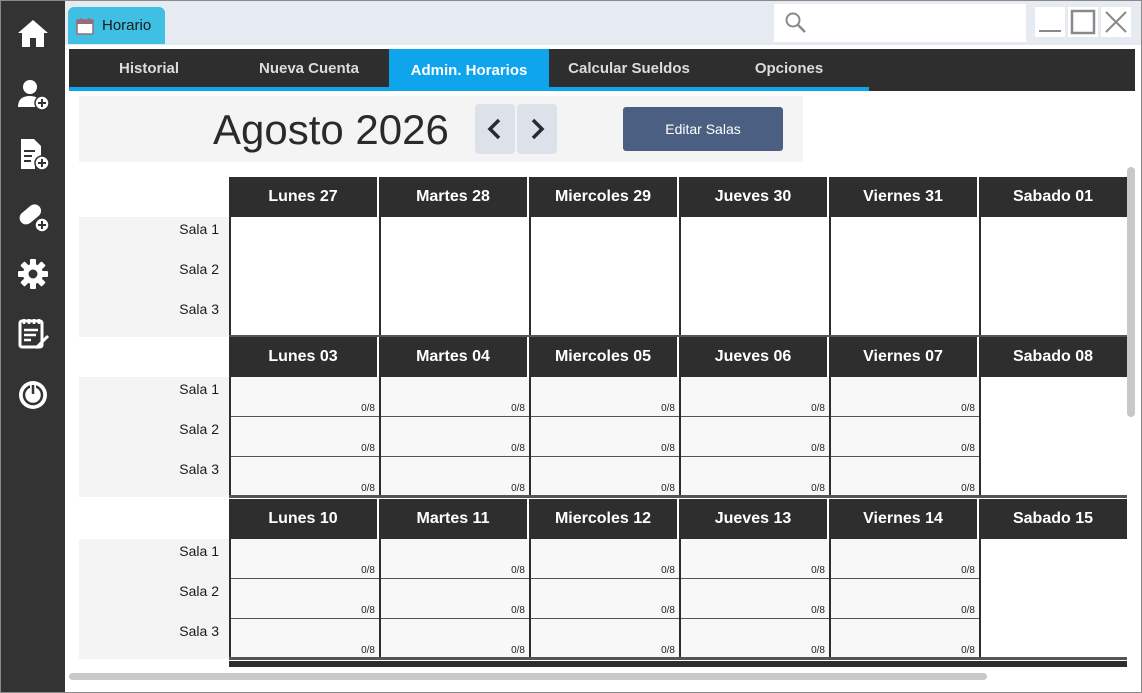  I want to click on edit-salas-button: Editar Salas, so click(703, 129).